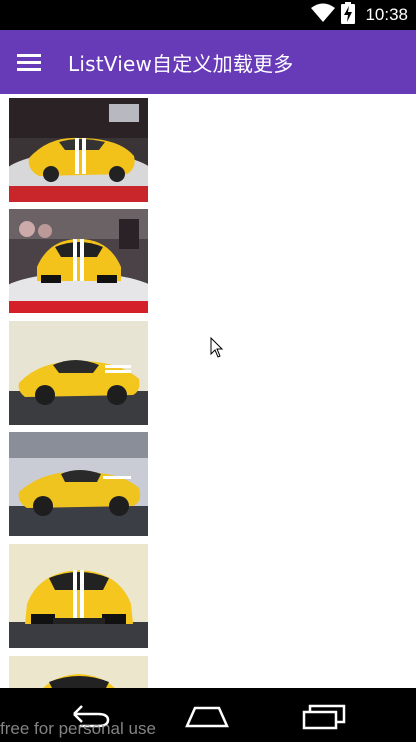 The image size is (416, 742). What do you see at coordinates (359, 15) in the screenshot?
I see `status-icons: 10:38` at bounding box center [359, 15].